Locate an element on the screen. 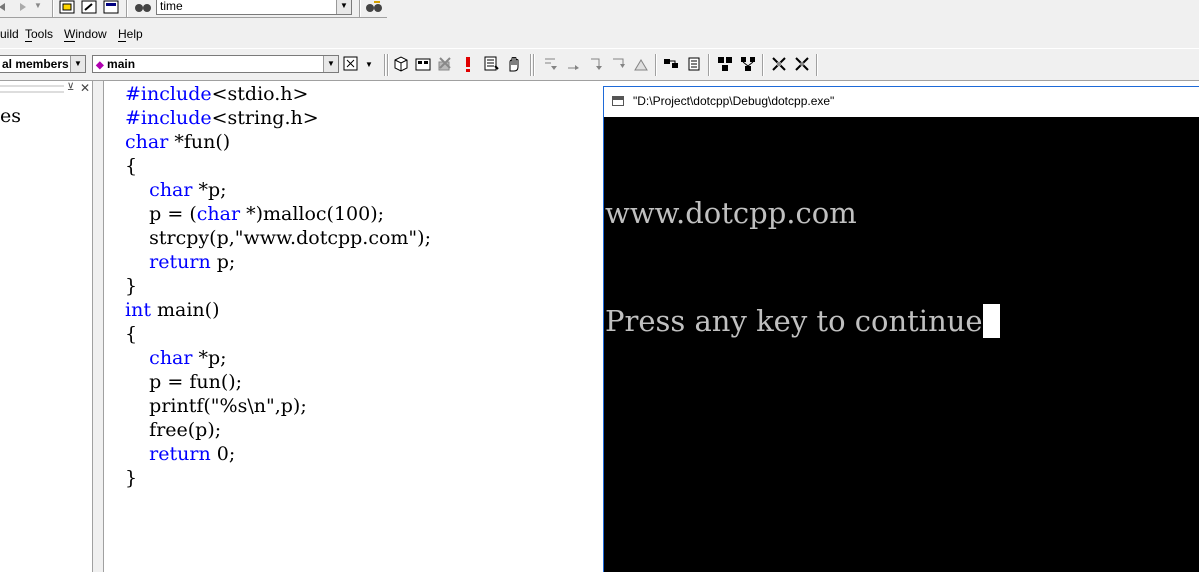 The width and height of the screenshot is (1199, 572). workspace-tab-label: es is located at coordinates (10, 116).